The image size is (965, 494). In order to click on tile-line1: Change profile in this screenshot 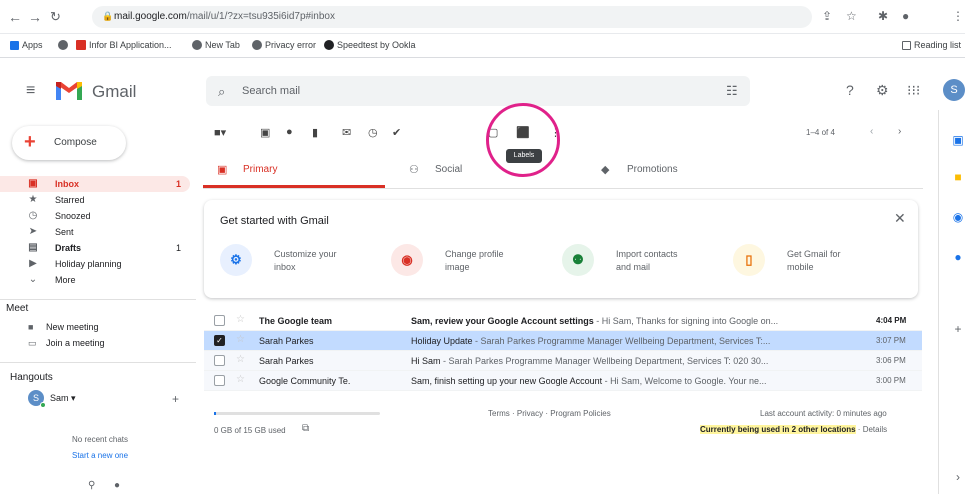, I will do `click(474, 254)`.